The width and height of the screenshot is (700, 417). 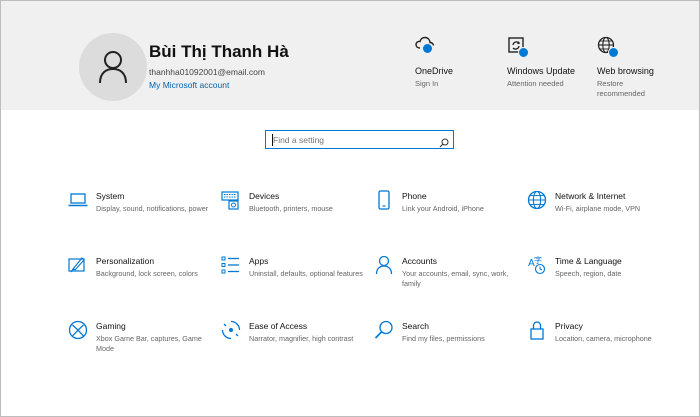 I want to click on tile-phone: Phone Link your Android, iPhone, so click(x=449, y=214).